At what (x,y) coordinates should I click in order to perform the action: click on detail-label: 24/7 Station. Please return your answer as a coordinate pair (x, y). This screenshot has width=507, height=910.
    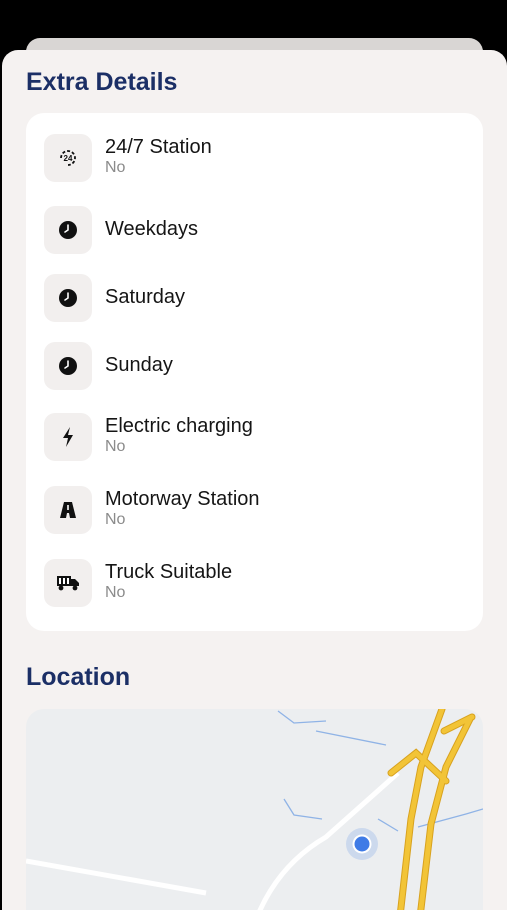
    Looking at the image, I should click on (158, 147).